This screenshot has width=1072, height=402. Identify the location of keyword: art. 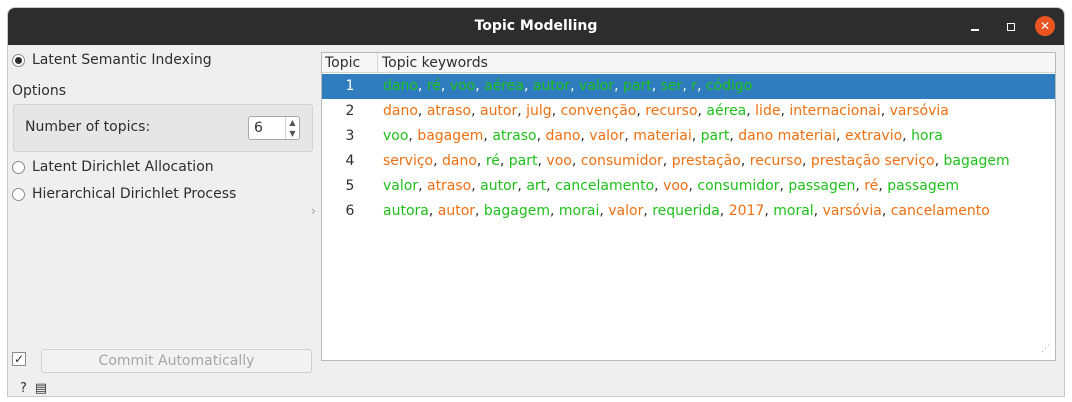
(536, 186).